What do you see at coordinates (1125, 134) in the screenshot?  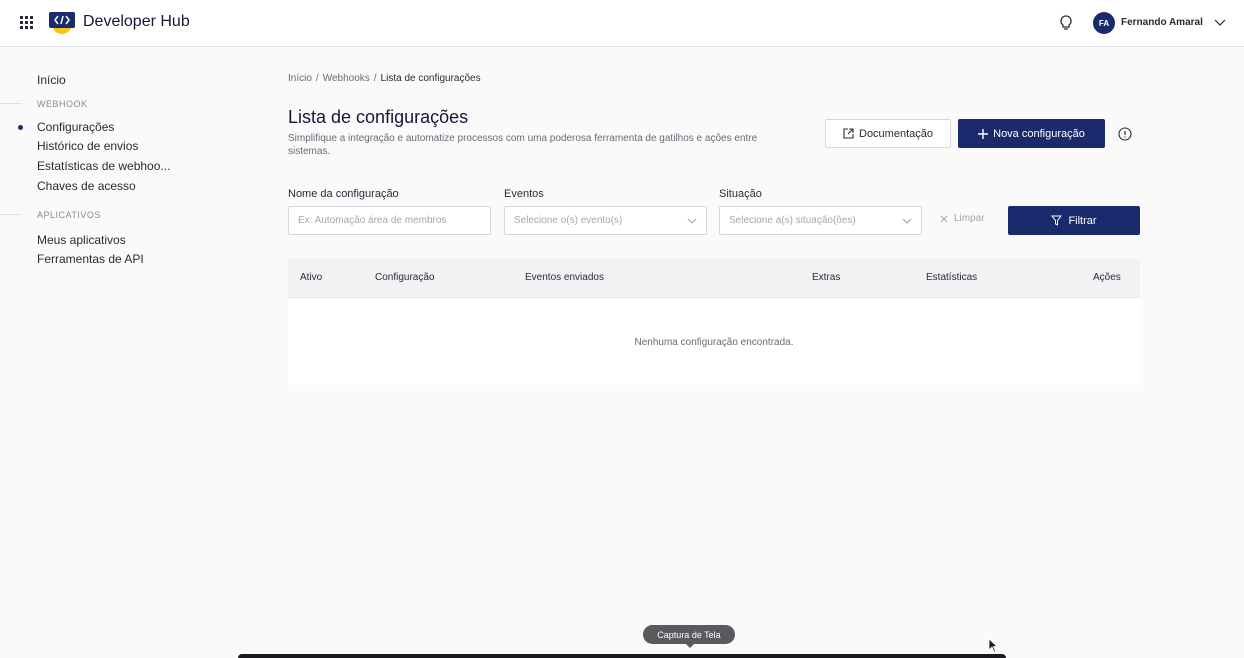 I see `info-icon` at bounding box center [1125, 134].